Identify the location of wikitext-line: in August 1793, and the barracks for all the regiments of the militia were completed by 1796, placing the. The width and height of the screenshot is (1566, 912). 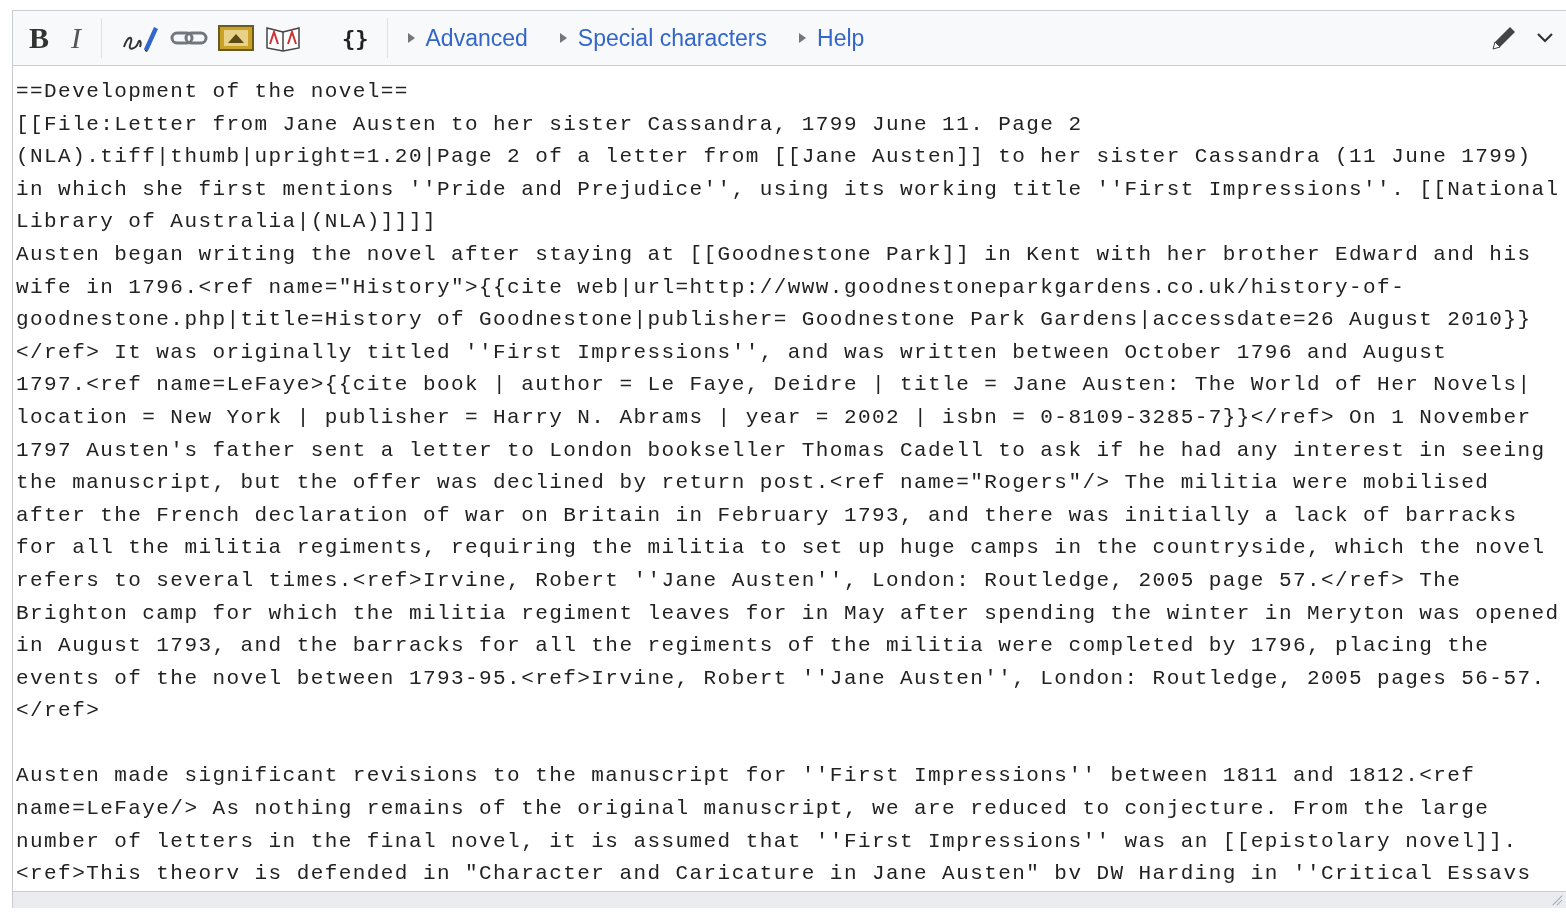
(753, 646).